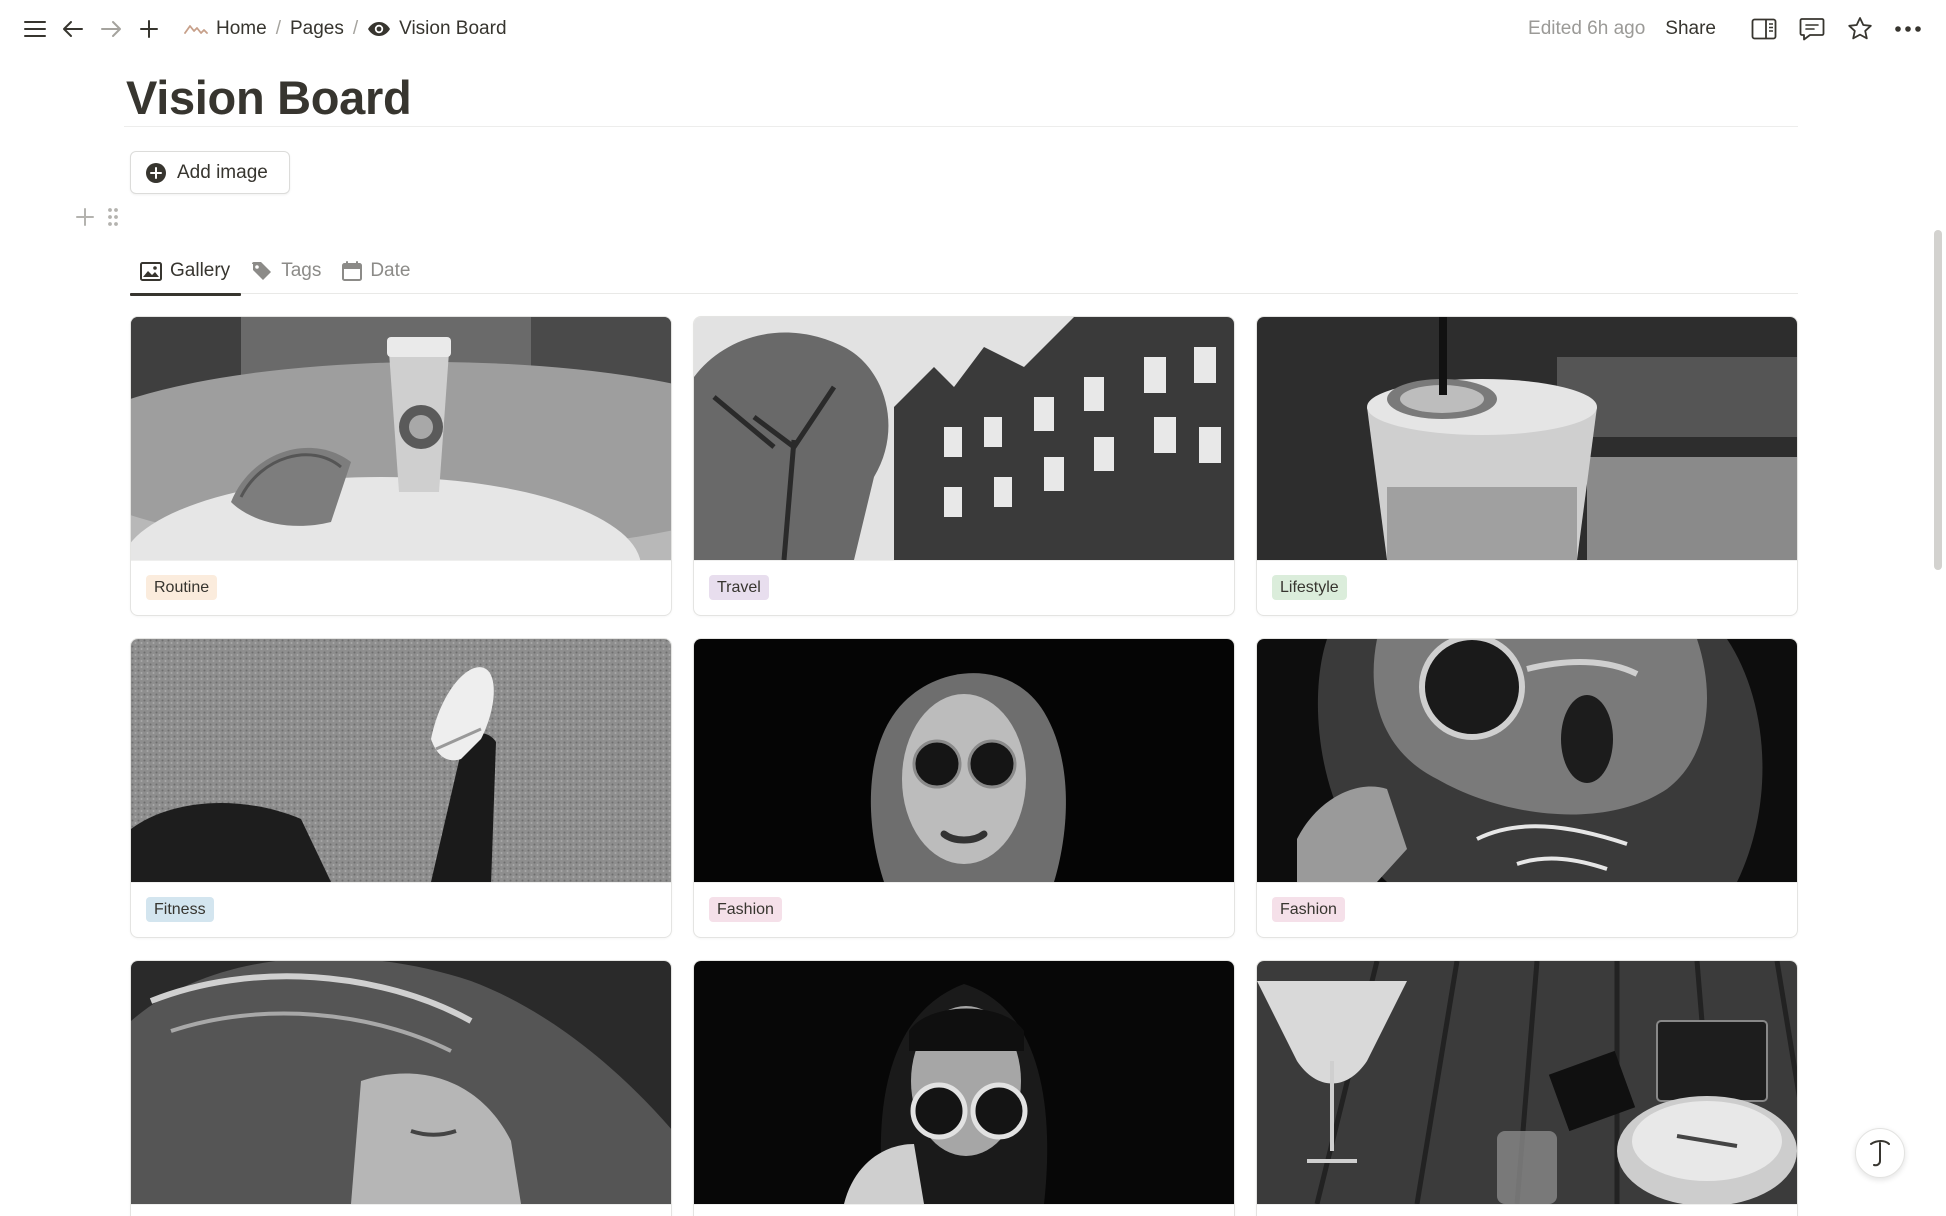 This screenshot has width=1946, height=1216. What do you see at coordinates (269, 97) in the screenshot?
I see `page-title: Vision Board` at bounding box center [269, 97].